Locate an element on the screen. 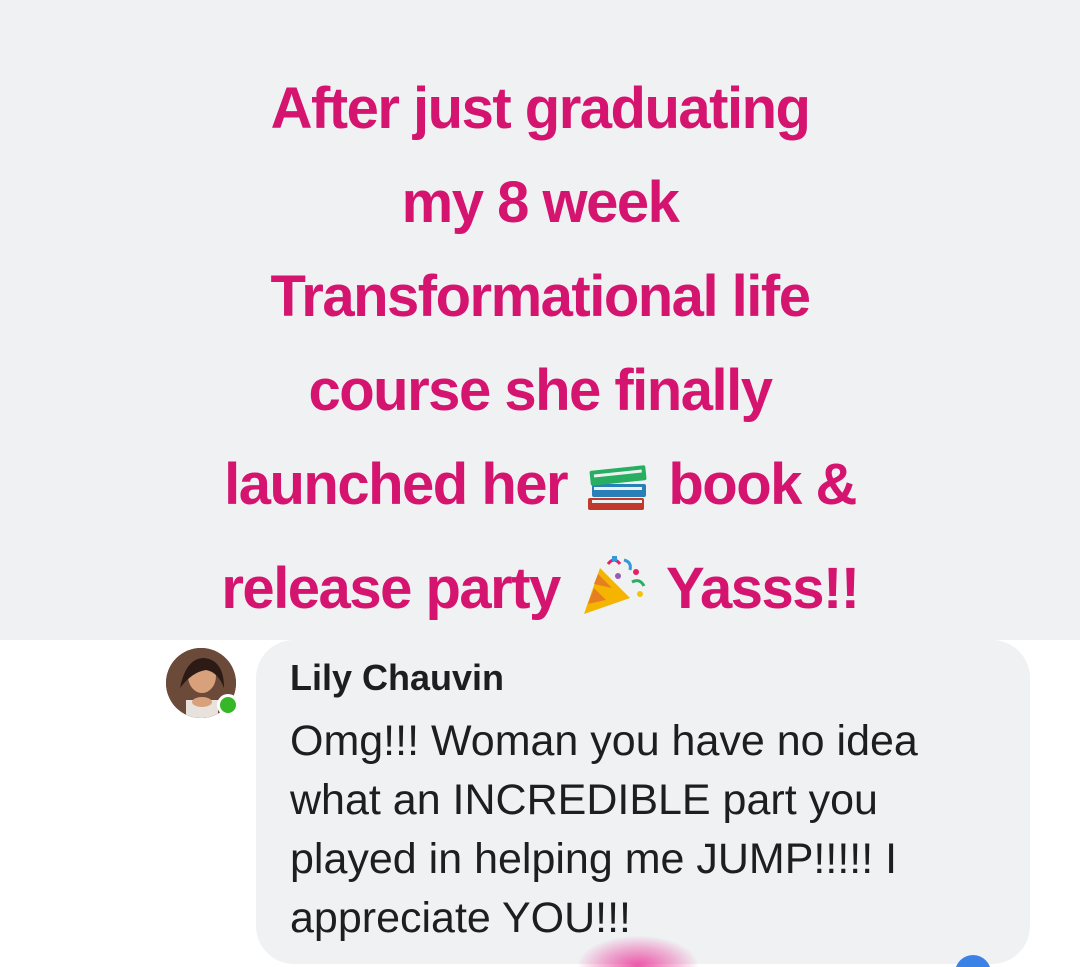 The image size is (1080, 967). headline-line-2: my 8 week is located at coordinates (540, 202).